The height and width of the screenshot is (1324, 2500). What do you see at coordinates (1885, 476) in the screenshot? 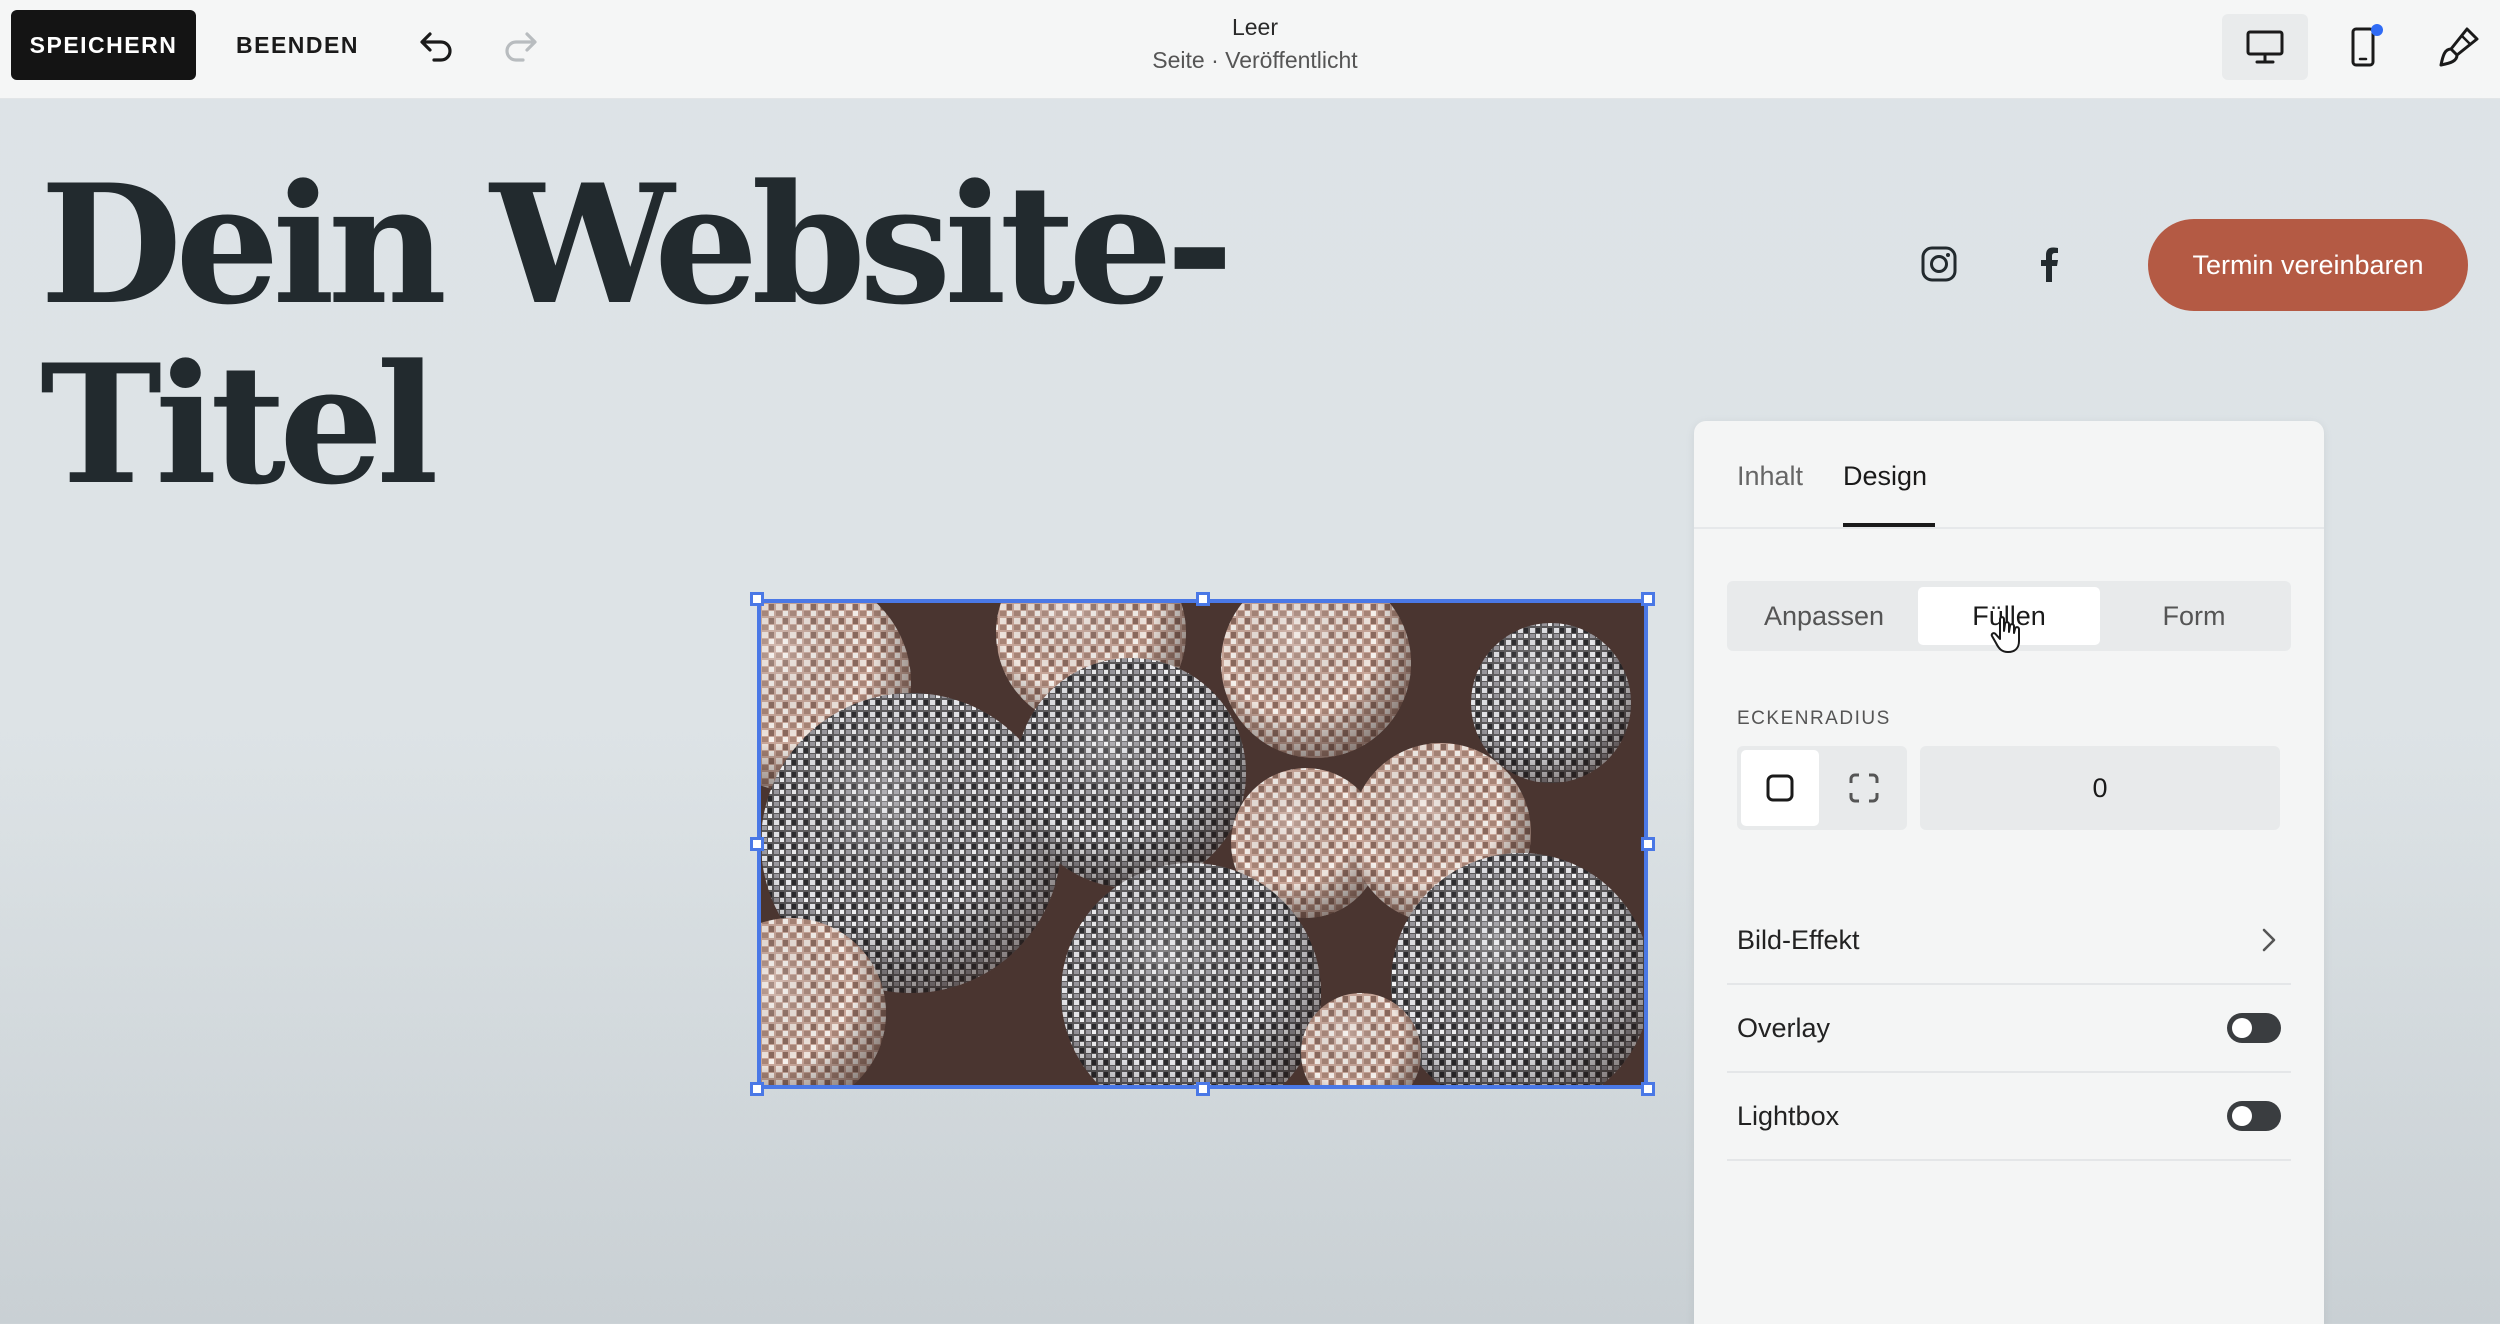
I see `tab-design: Design` at bounding box center [1885, 476].